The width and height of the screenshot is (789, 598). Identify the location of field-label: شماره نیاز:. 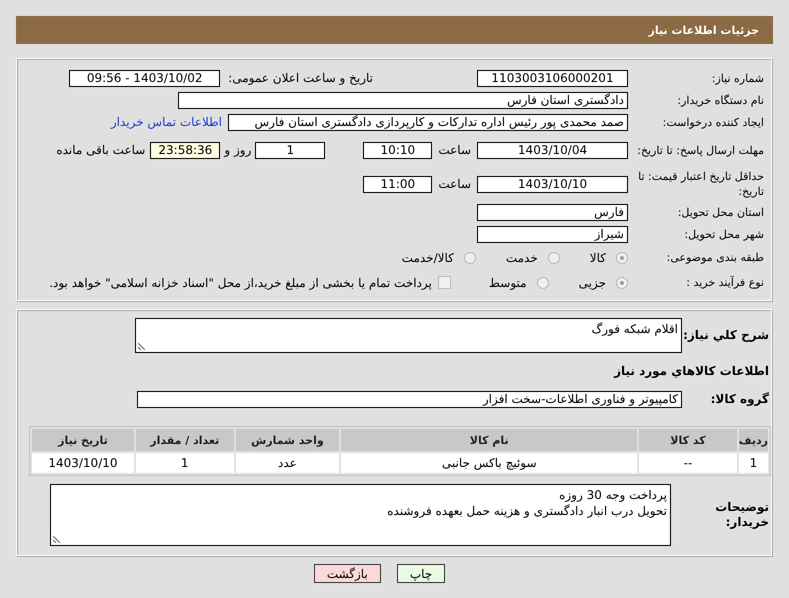
(737, 78).